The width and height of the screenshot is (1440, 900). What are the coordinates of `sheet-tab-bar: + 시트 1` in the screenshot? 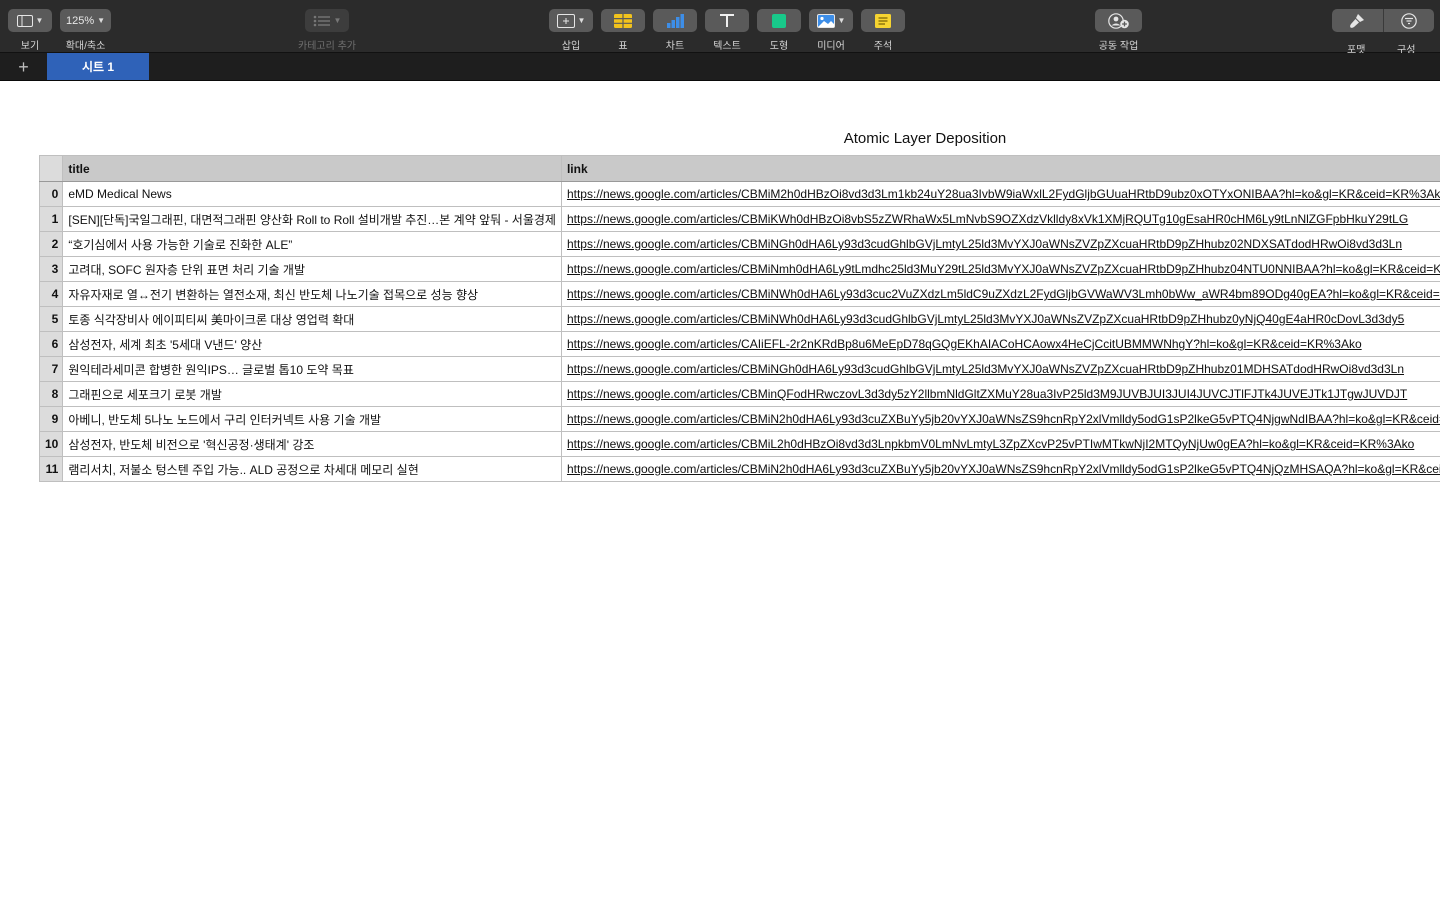 It's located at (720, 67).